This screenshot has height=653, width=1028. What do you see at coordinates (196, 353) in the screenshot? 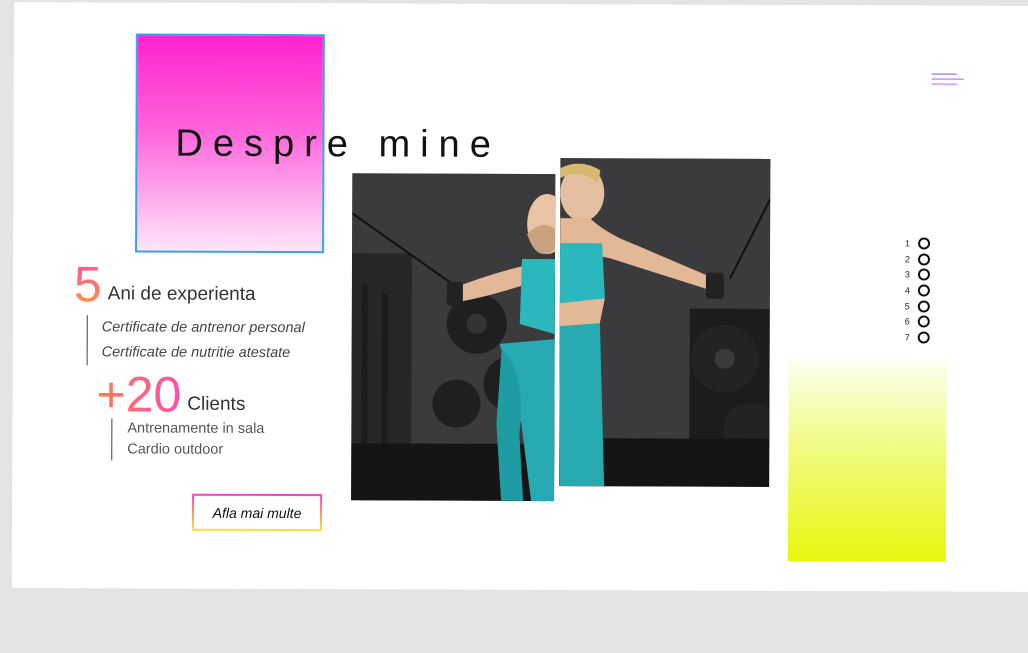
I see `list-item: Certificate de nutritie atestate` at bounding box center [196, 353].